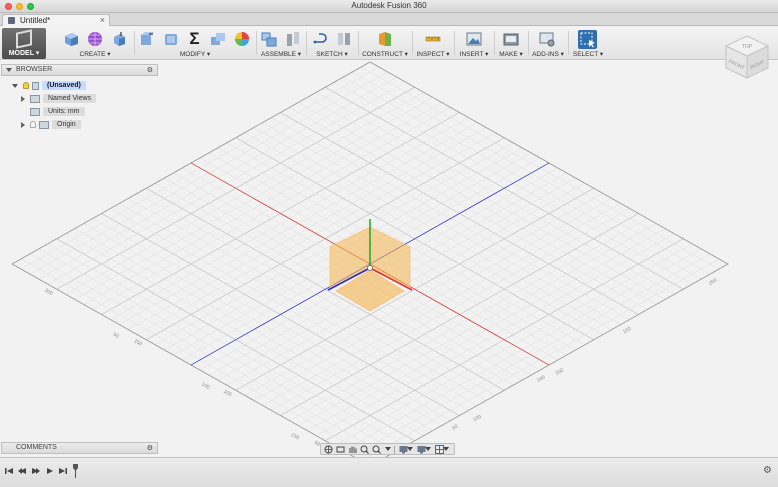 The height and width of the screenshot is (487, 778). Describe the element at coordinates (343, 38) in the screenshot. I see `stop-sketch-icon` at that location.